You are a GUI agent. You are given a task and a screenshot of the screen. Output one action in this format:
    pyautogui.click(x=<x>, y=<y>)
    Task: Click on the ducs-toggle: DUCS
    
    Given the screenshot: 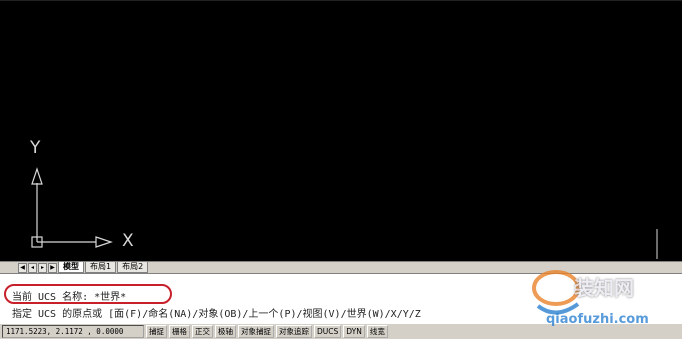 What is the action you would take?
    pyautogui.click(x=328, y=331)
    